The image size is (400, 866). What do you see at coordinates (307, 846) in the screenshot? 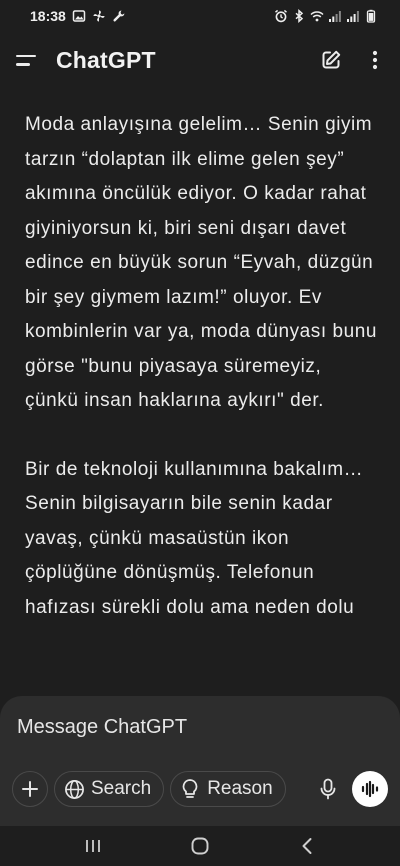
I see `back-icon` at bounding box center [307, 846].